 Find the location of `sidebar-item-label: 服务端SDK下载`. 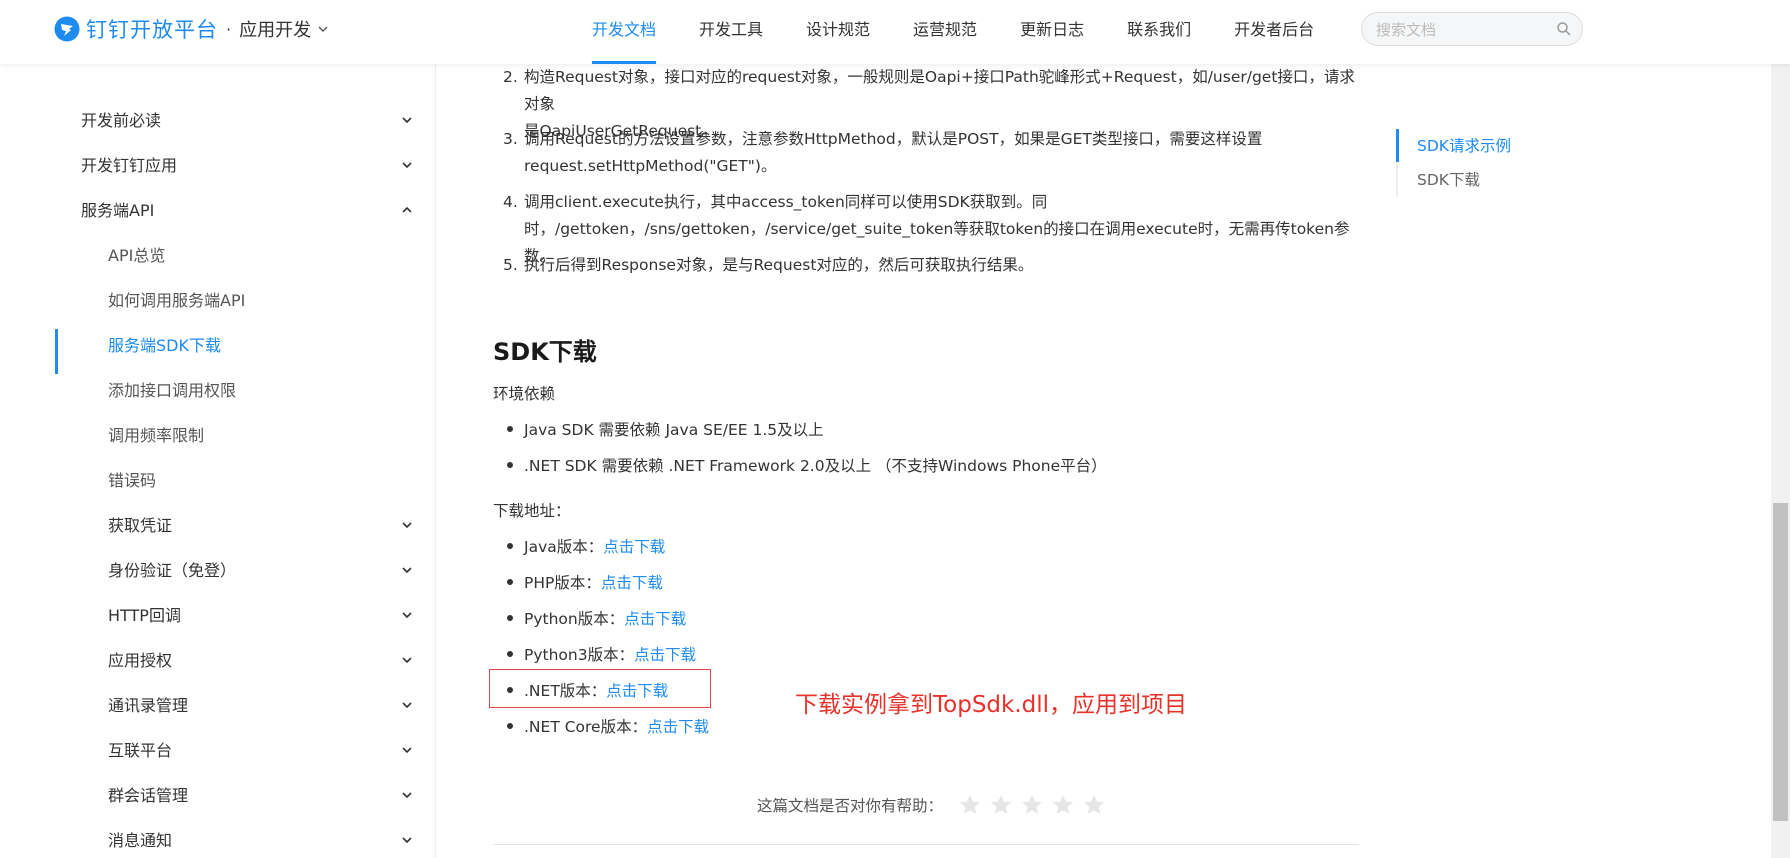

sidebar-item-label: 服务端SDK下载 is located at coordinates (164, 345).